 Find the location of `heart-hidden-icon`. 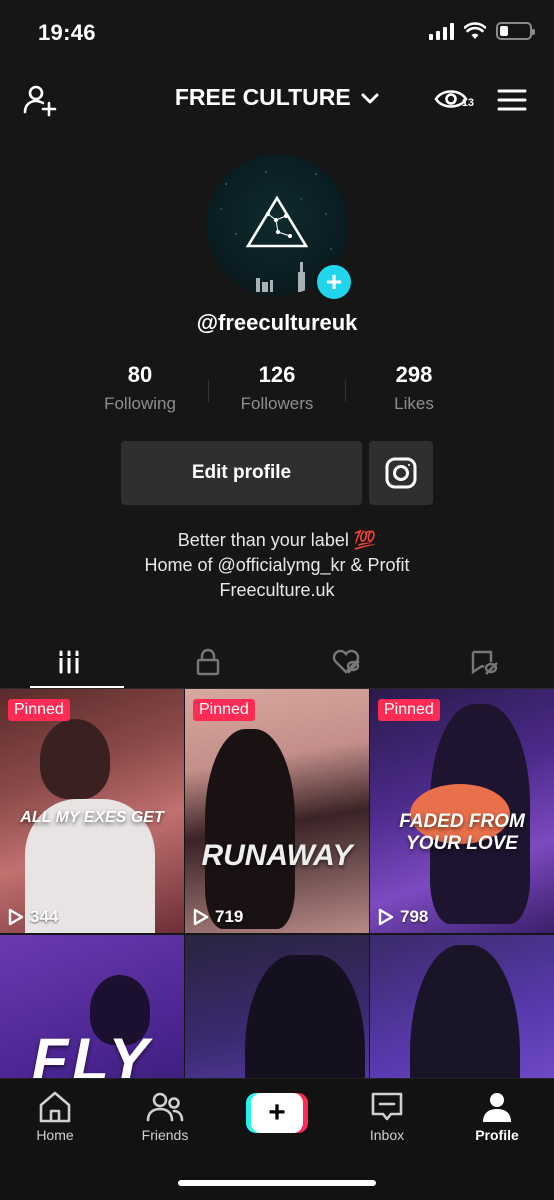

heart-hidden-icon is located at coordinates (347, 661).